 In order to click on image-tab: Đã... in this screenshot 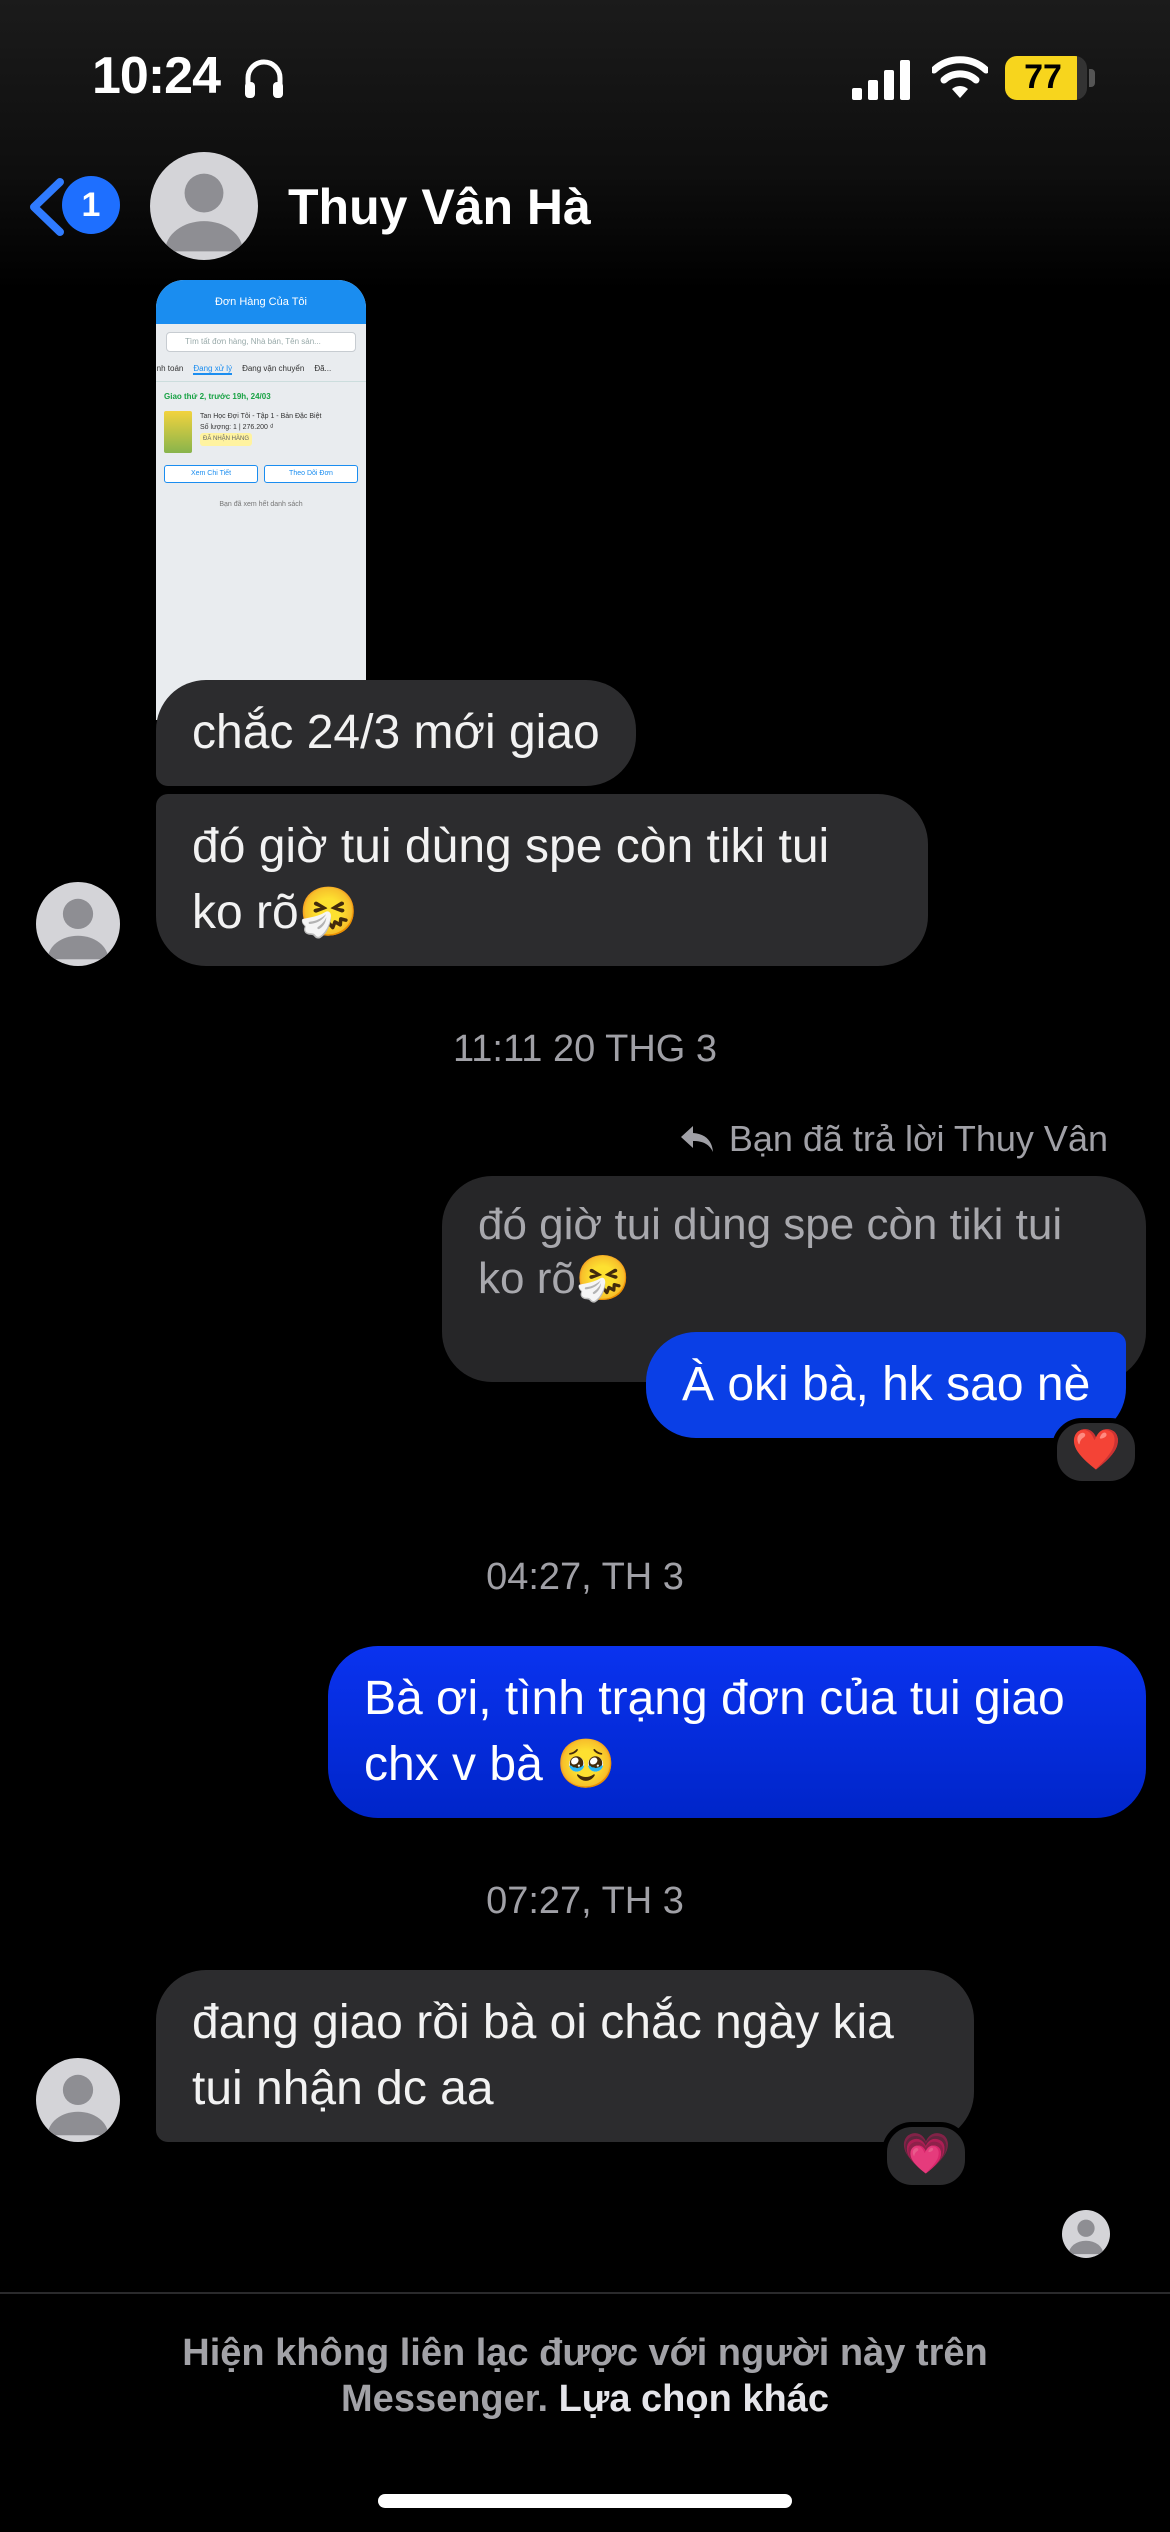, I will do `click(323, 368)`.